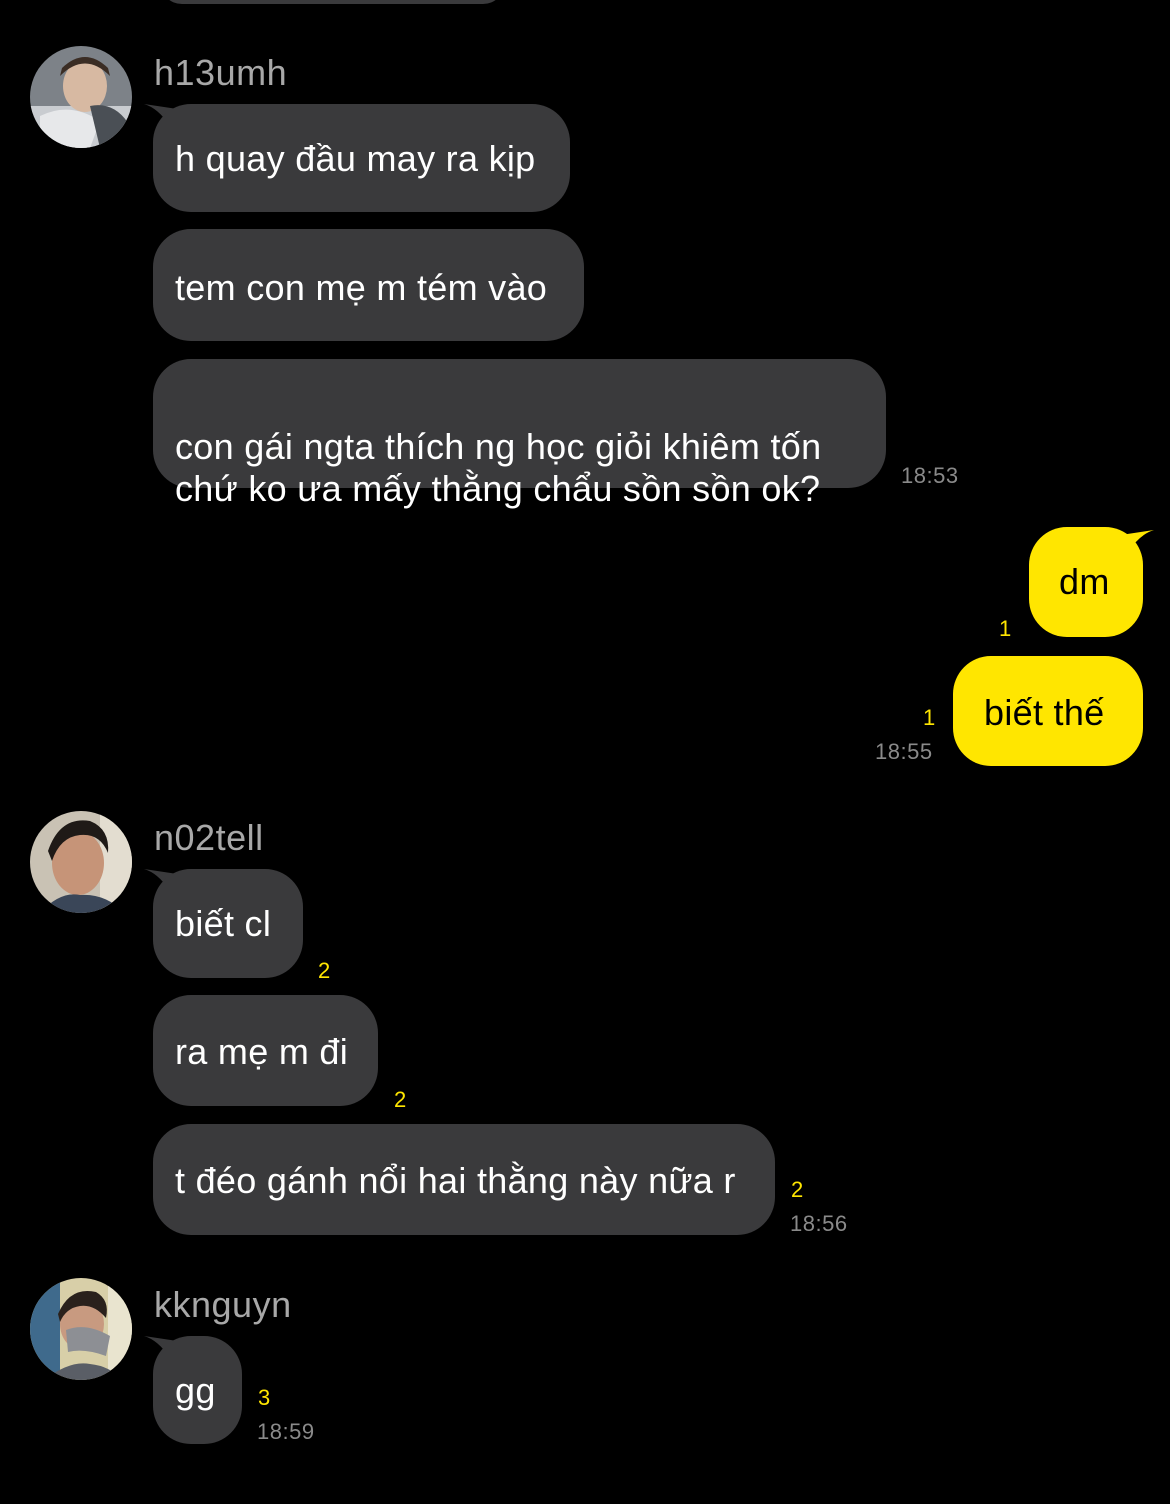  What do you see at coordinates (209, 837) in the screenshot?
I see `sender-name: n02tell` at bounding box center [209, 837].